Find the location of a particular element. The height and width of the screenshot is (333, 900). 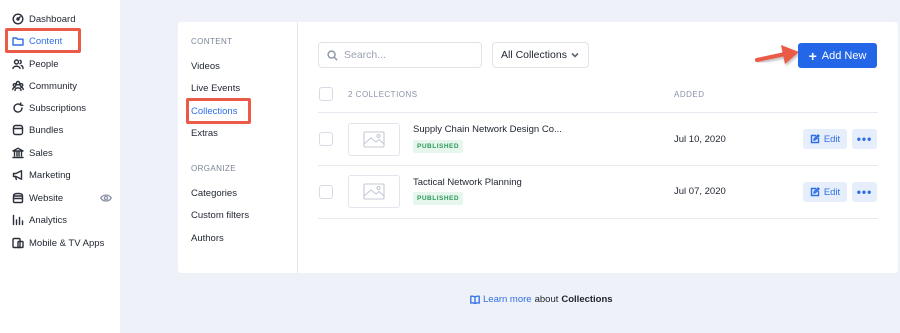

sidebar-item-community: Community is located at coordinates (44, 86).